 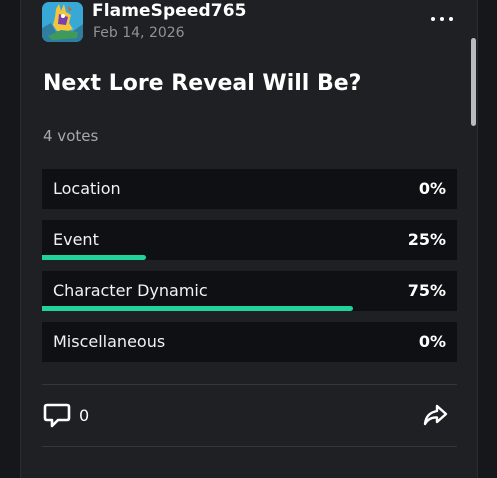 What do you see at coordinates (426, 290) in the screenshot?
I see `poll-option-percent: 75%` at bounding box center [426, 290].